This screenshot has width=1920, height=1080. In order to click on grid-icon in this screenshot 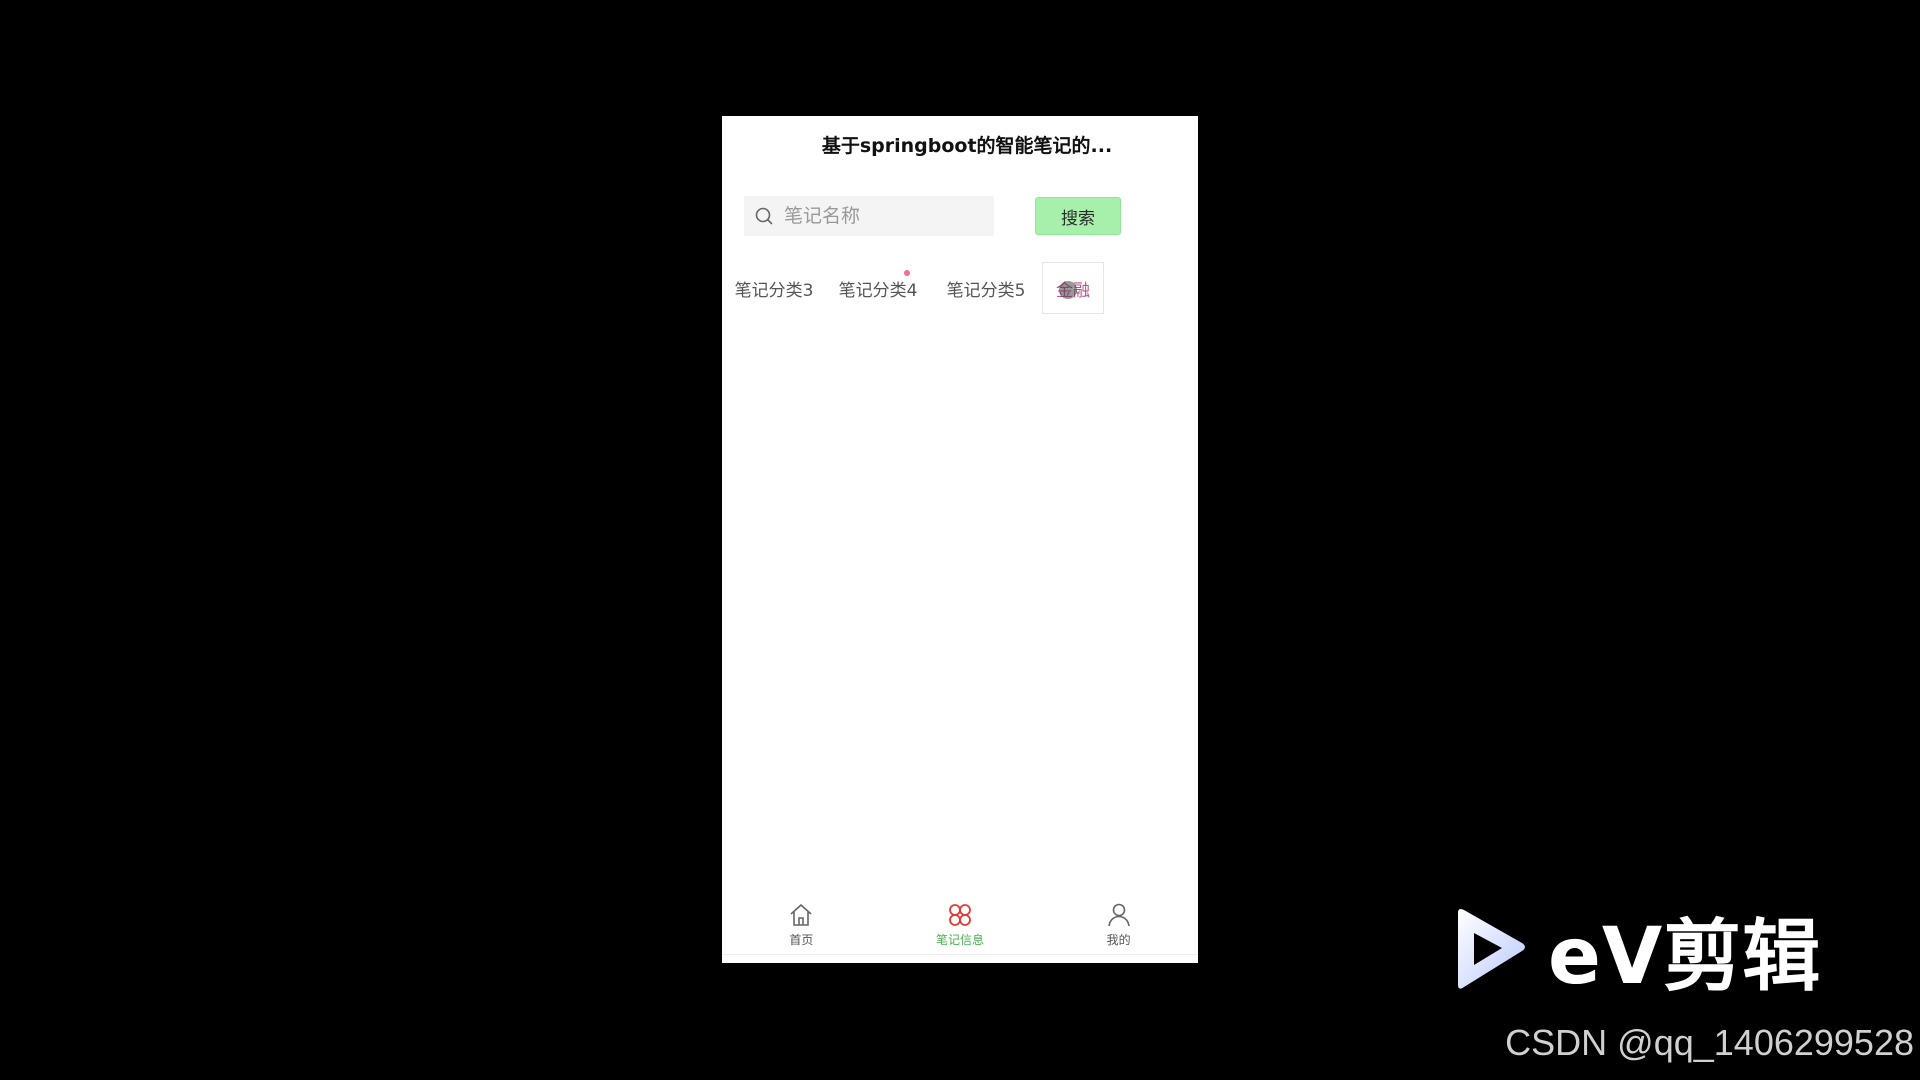, I will do `click(960, 914)`.